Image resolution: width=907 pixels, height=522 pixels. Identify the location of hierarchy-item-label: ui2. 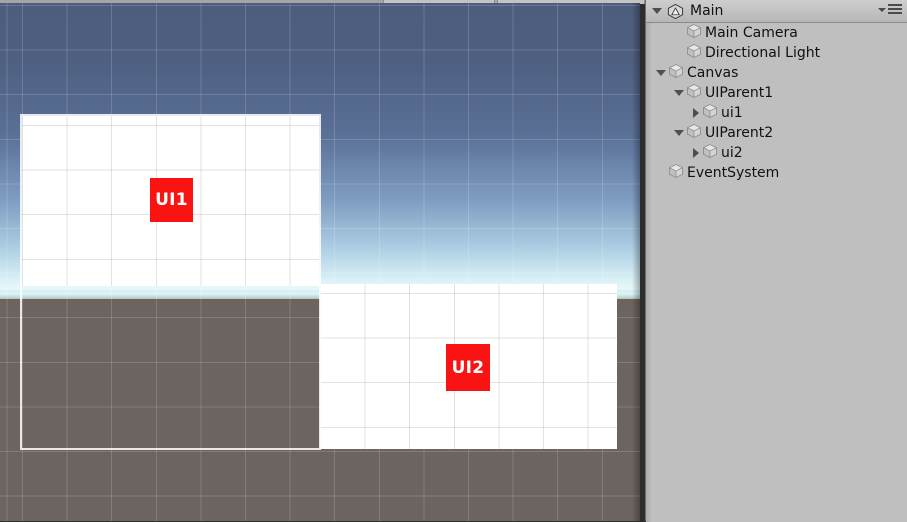
(732, 153).